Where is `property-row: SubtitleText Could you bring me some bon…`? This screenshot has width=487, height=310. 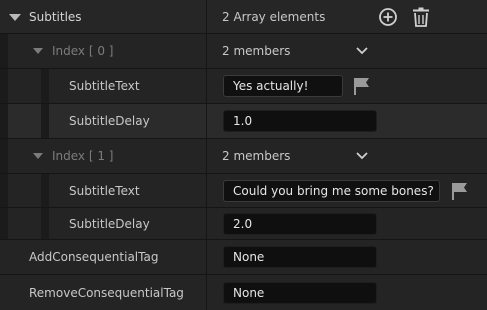
property-row: SubtitleText Could you bring me some bon… is located at coordinates (243, 191).